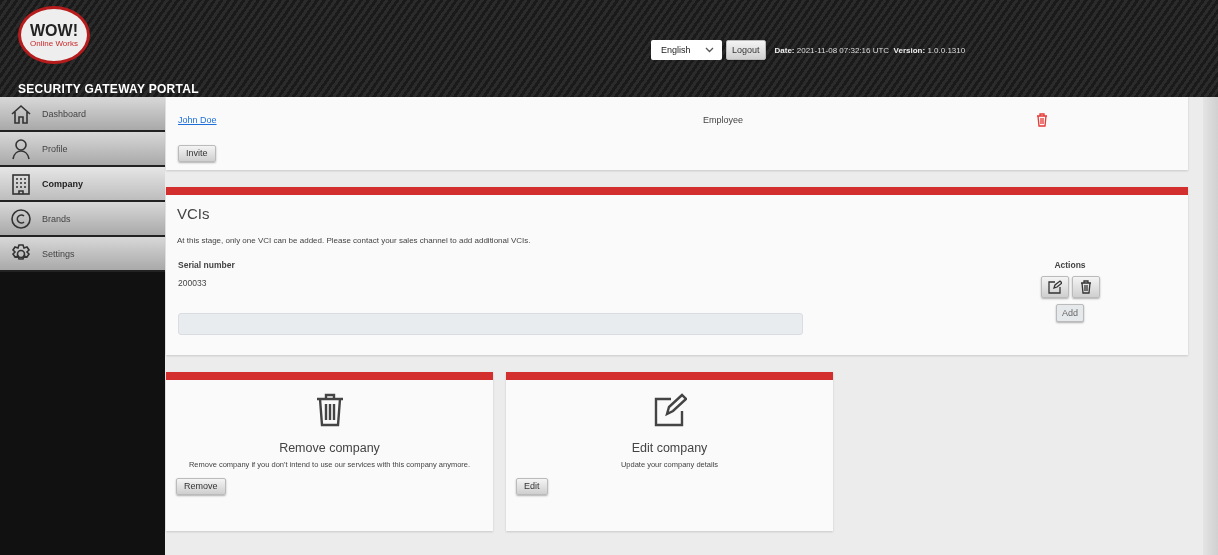 Image resolution: width=1218 pixels, height=555 pixels. What do you see at coordinates (207, 264) in the screenshot?
I see `column-header: Serial number` at bounding box center [207, 264].